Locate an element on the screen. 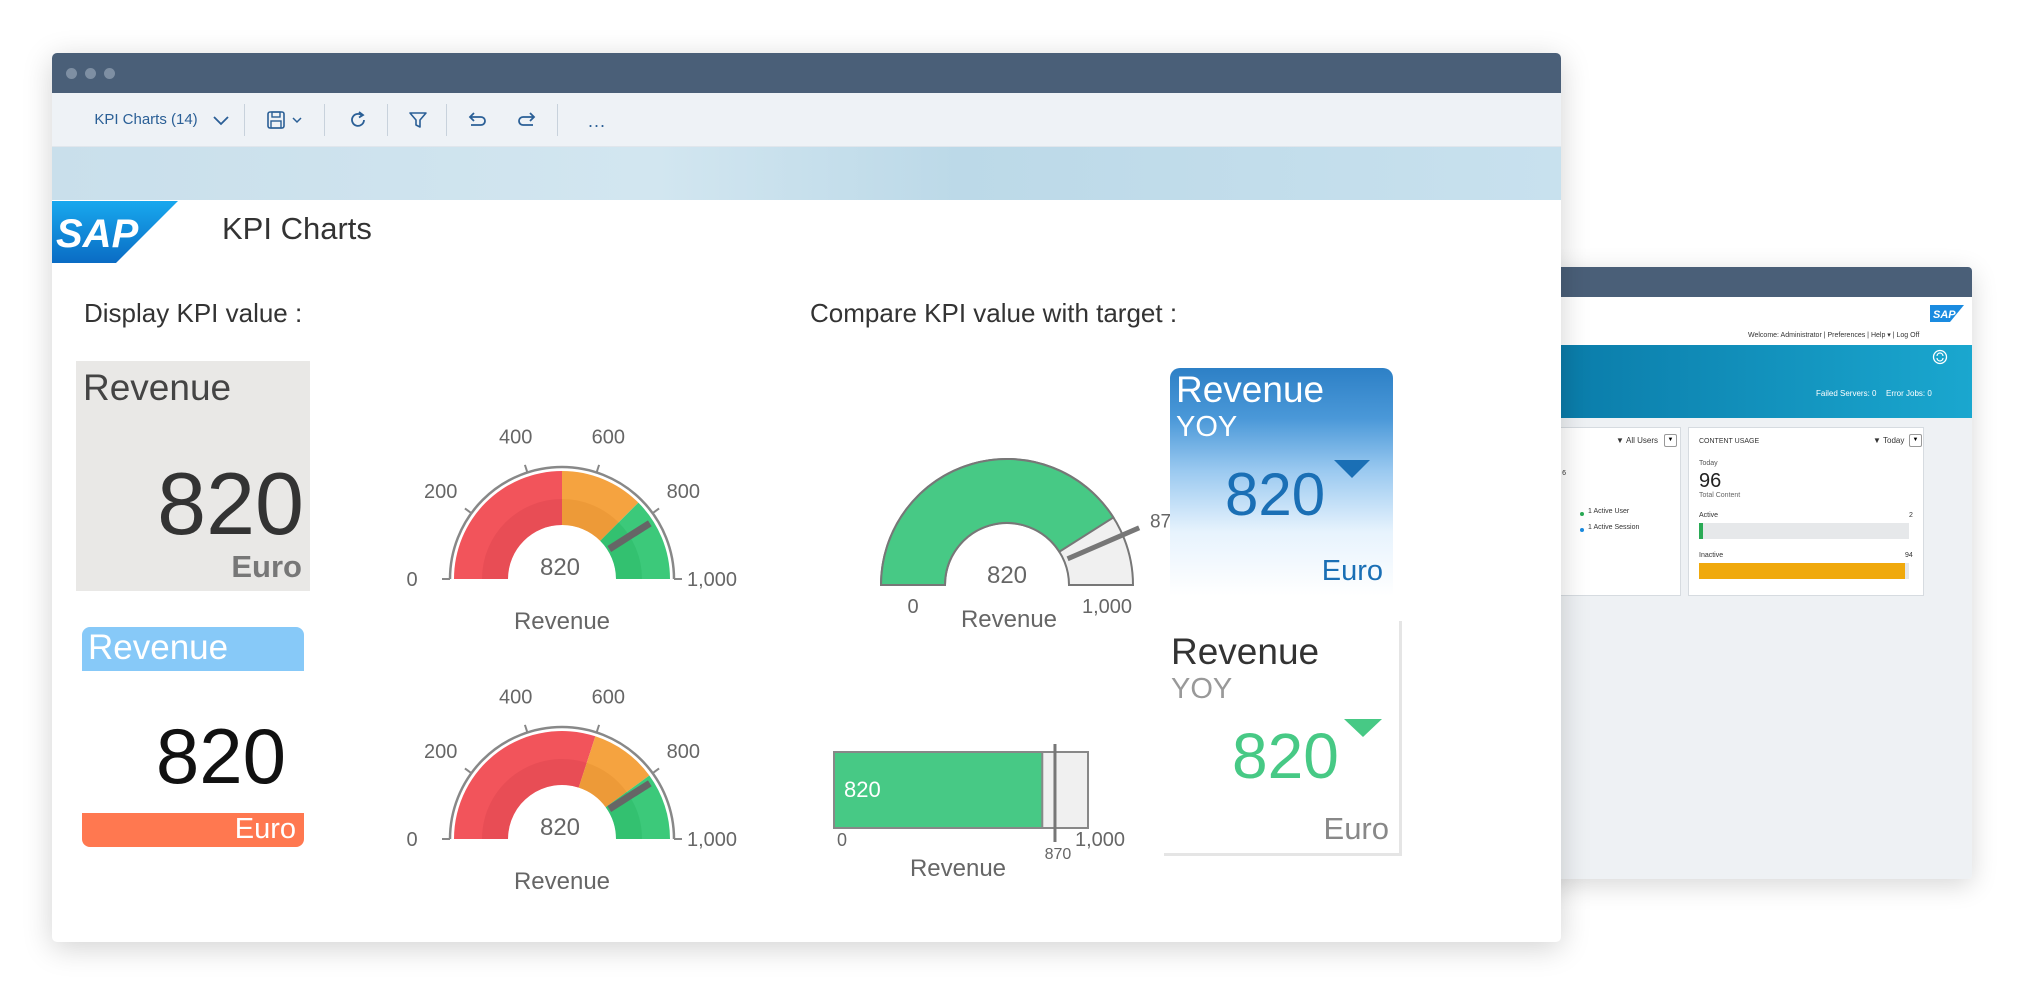 Image resolution: width=2024 pixels, height=990 pixels. inactive-label: Inactive is located at coordinates (1711, 555).